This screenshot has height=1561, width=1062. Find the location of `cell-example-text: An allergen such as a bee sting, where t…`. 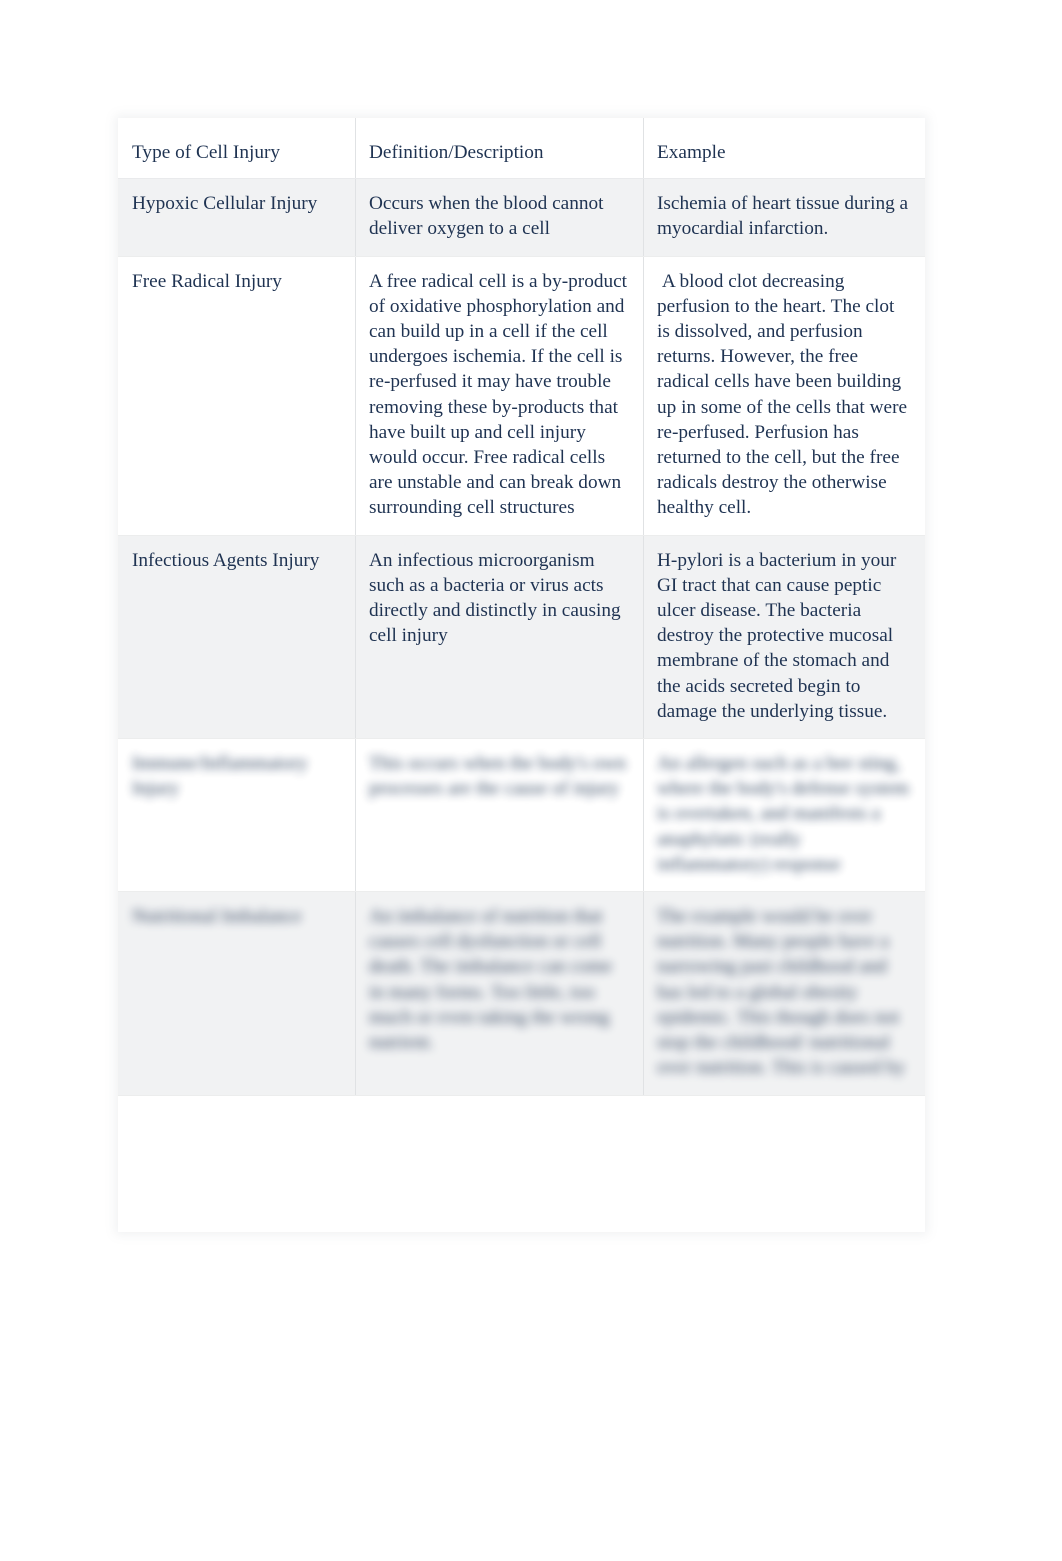

cell-example-text: An allergen such as a bee sting, where t… is located at coordinates (785, 814).